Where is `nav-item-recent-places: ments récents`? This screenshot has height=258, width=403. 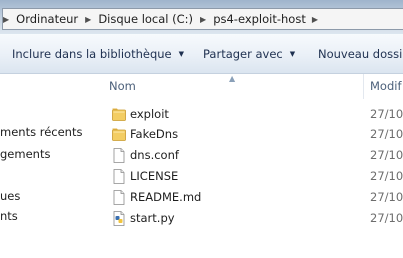
nav-item-recent-places: ments récents is located at coordinates (41, 132).